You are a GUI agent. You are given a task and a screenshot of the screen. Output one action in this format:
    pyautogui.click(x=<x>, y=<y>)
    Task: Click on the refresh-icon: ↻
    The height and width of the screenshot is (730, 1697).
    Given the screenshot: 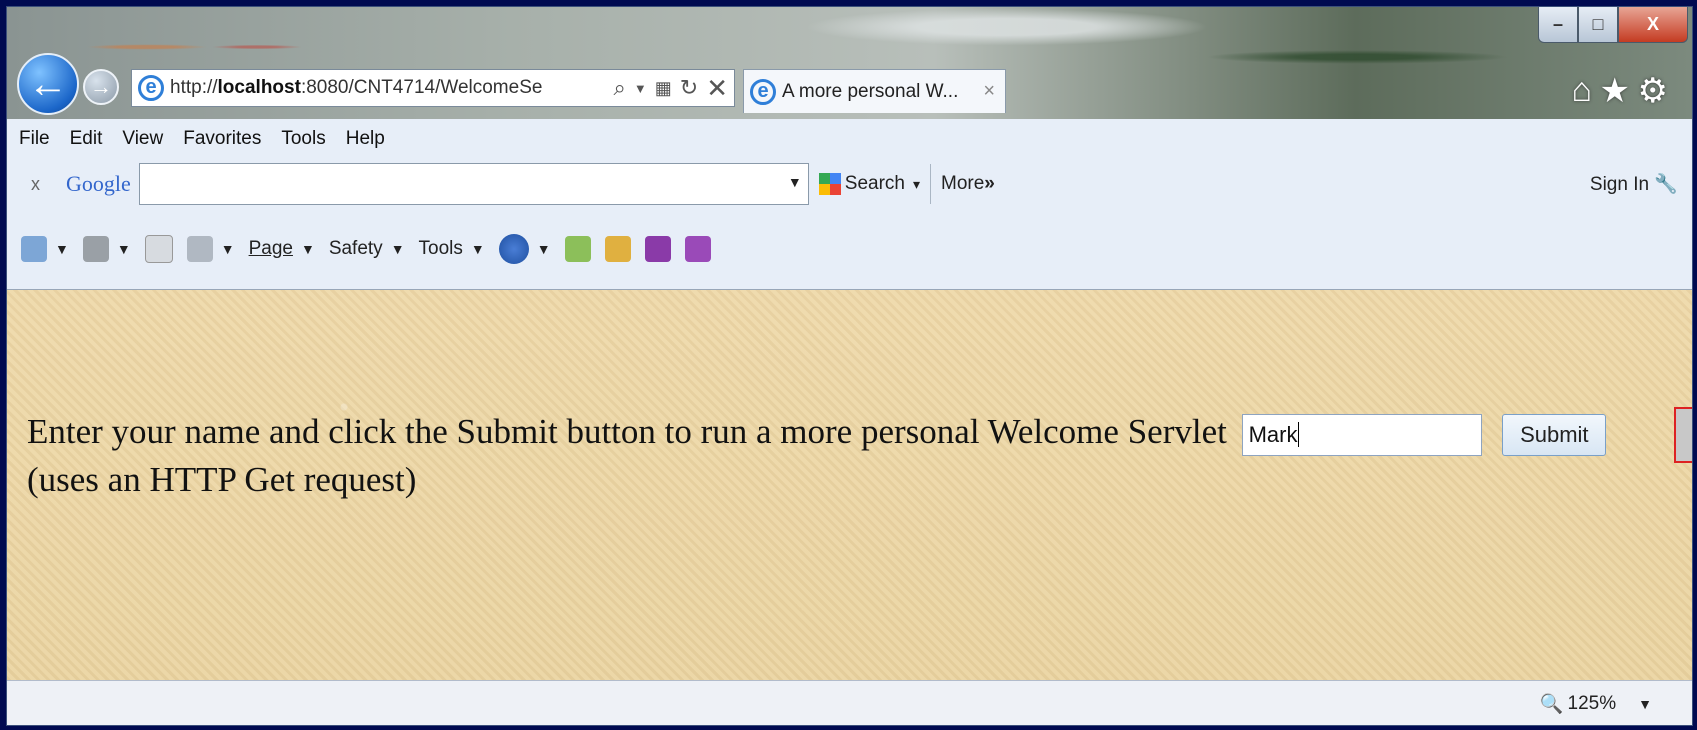 What is the action you would take?
    pyautogui.click(x=689, y=88)
    